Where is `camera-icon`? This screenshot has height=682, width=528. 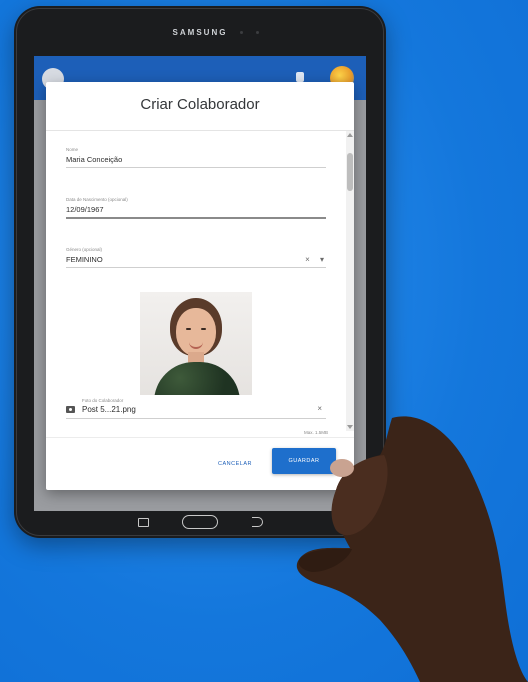 camera-icon is located at coordinates (70, 409).